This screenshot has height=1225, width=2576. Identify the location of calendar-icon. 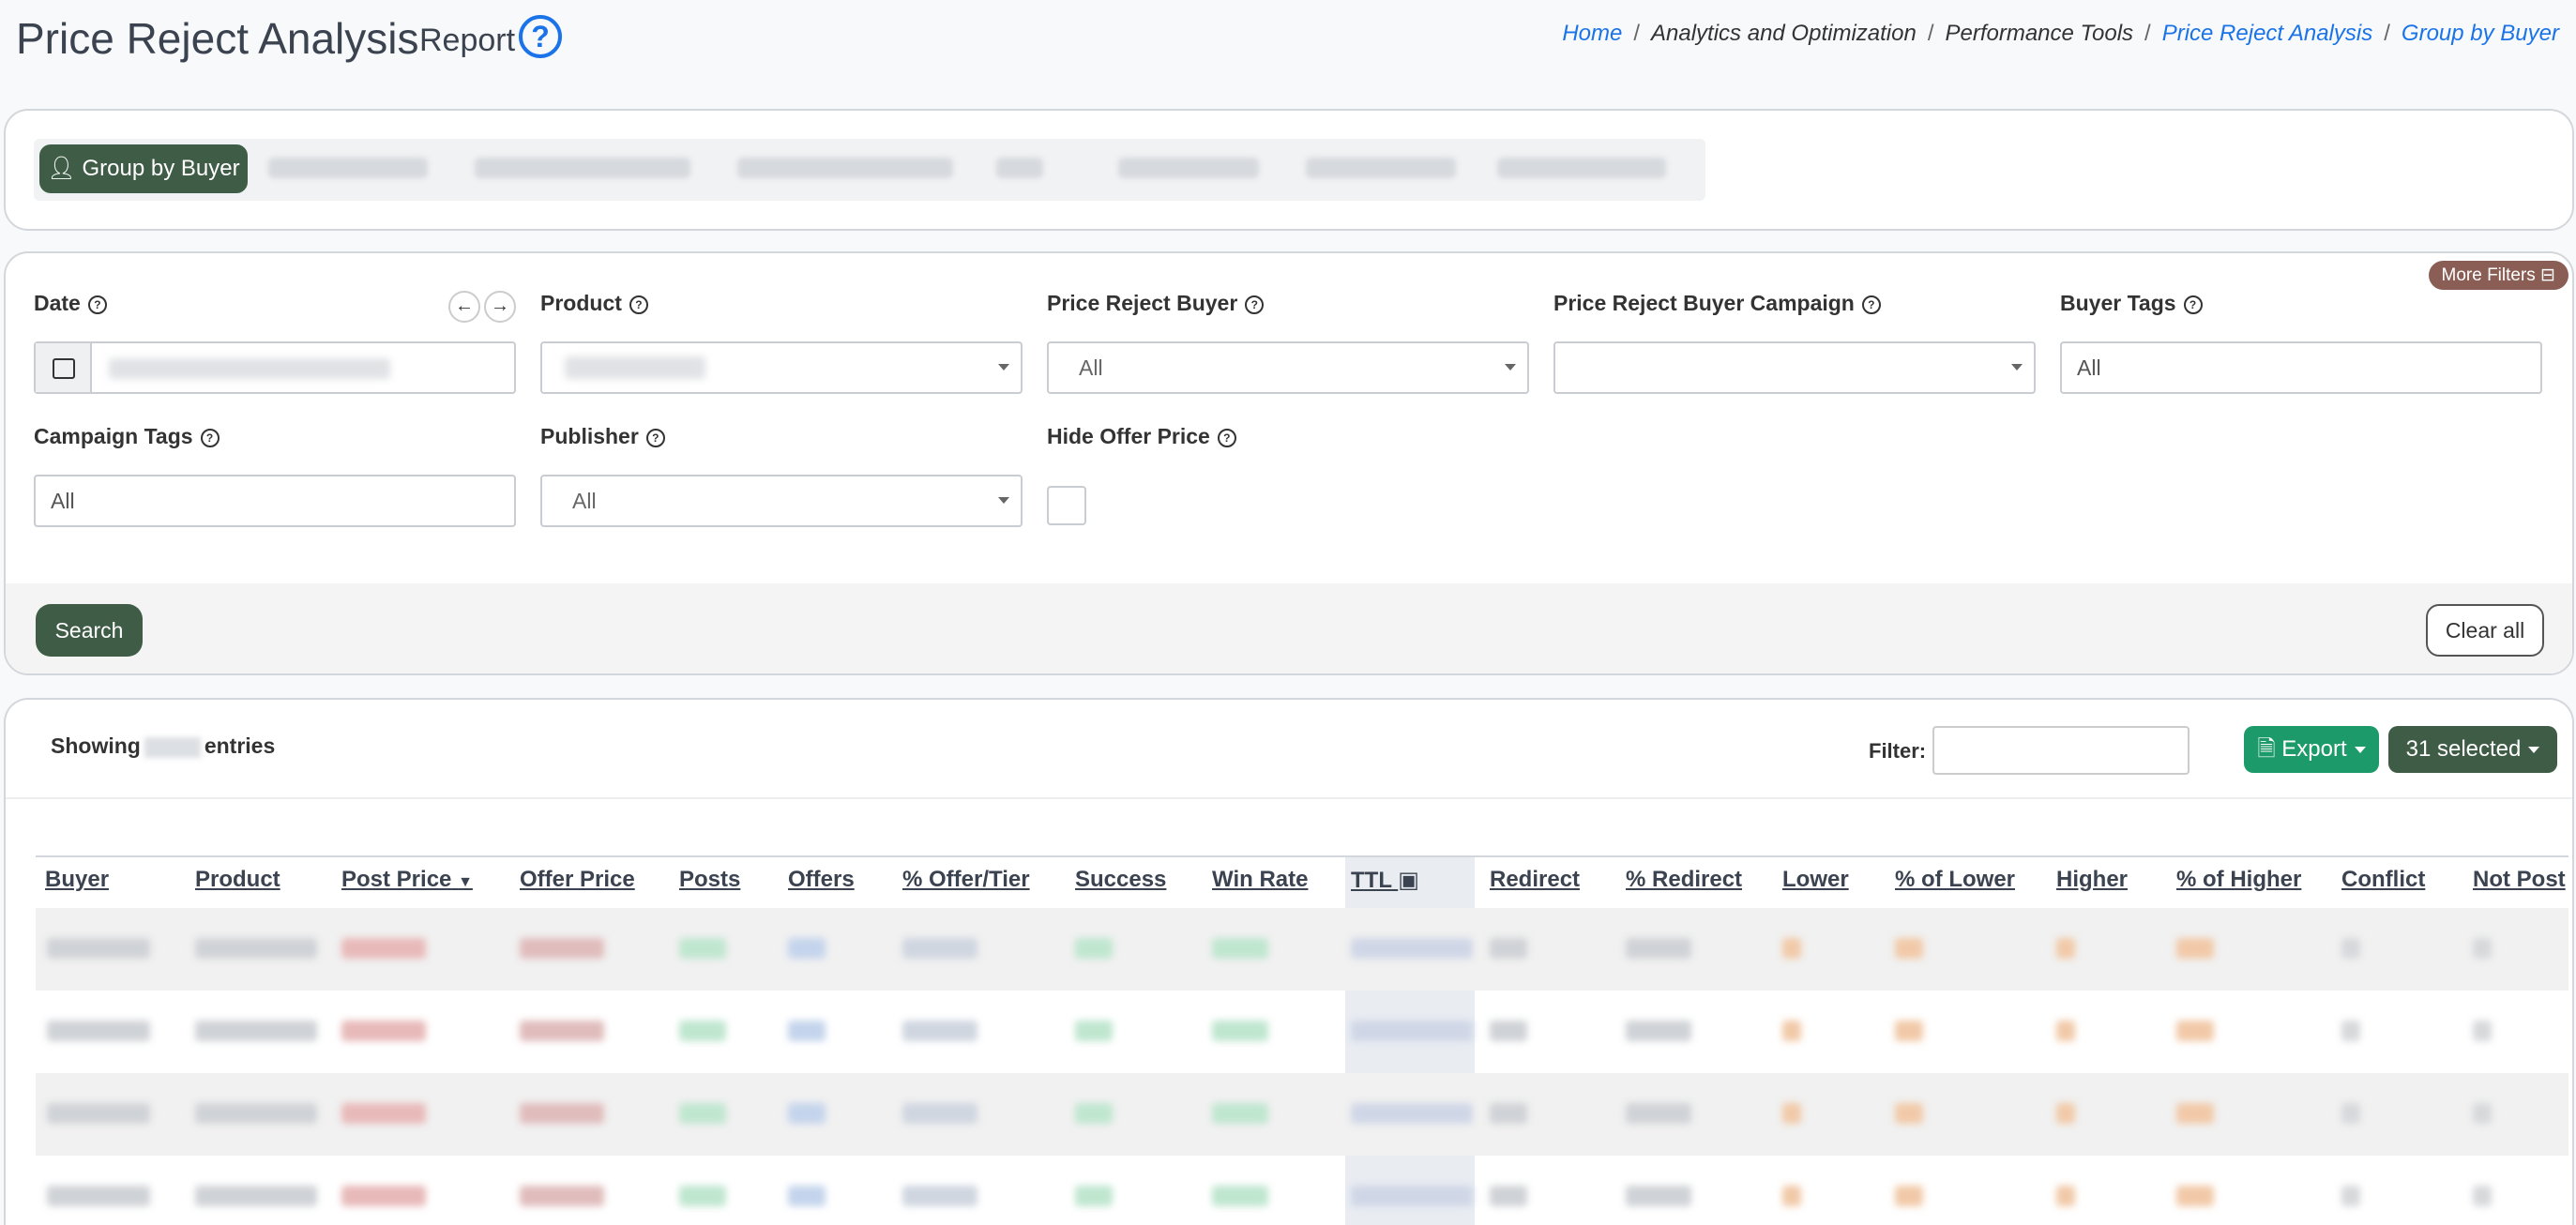
(64, 367).